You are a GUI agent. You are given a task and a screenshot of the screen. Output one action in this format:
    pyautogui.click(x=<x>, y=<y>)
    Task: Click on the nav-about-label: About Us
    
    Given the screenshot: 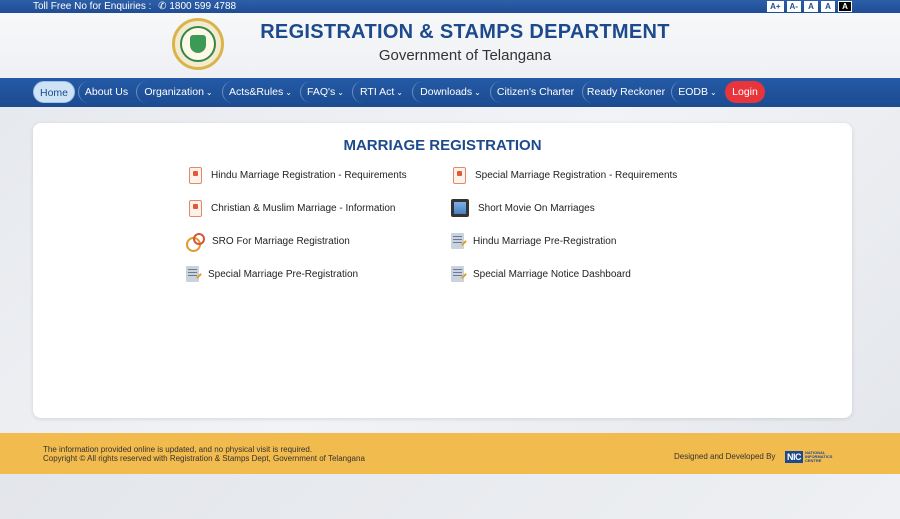 What is the action you would take?
    pyautogui.click(x=106, y=92)
    